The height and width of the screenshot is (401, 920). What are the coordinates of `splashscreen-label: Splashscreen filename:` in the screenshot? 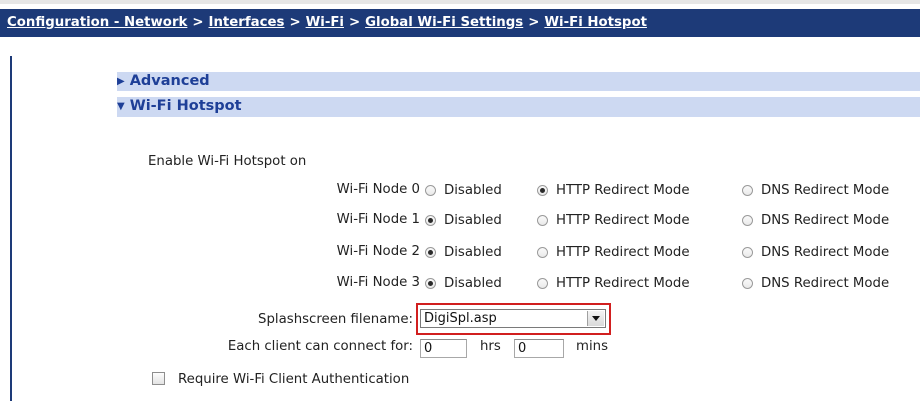 It's located at (335, 319).